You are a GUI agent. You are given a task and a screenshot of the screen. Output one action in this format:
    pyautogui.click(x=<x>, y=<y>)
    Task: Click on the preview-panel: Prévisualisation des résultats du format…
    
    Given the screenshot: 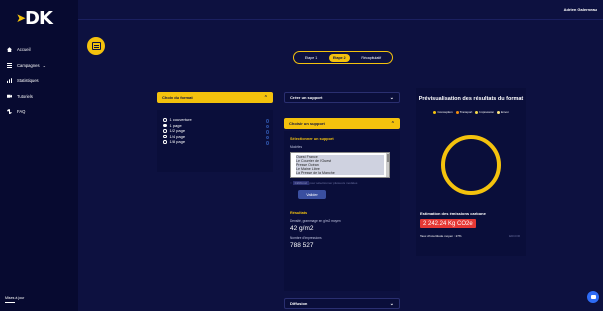 What is the action you would take?
    pyautogui.click(x=471, y=172)
    